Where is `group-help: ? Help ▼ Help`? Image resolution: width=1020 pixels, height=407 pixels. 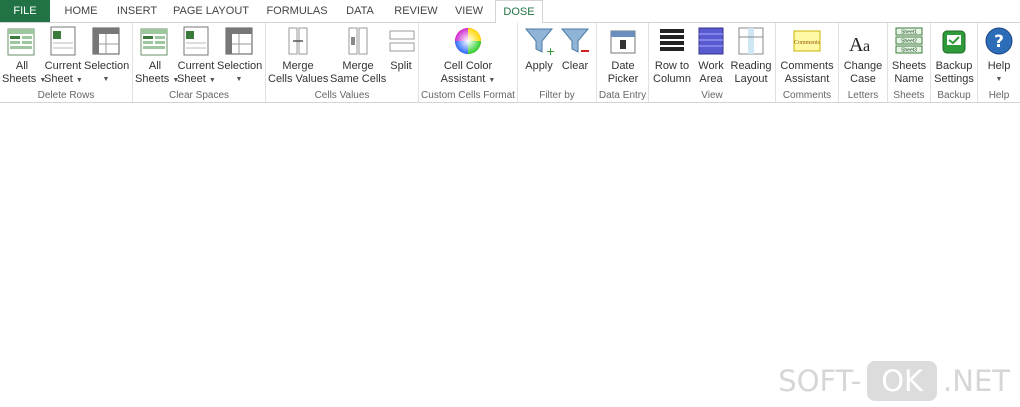 group-help: ? Help ▼ Help is located at coordinates (999, 62).